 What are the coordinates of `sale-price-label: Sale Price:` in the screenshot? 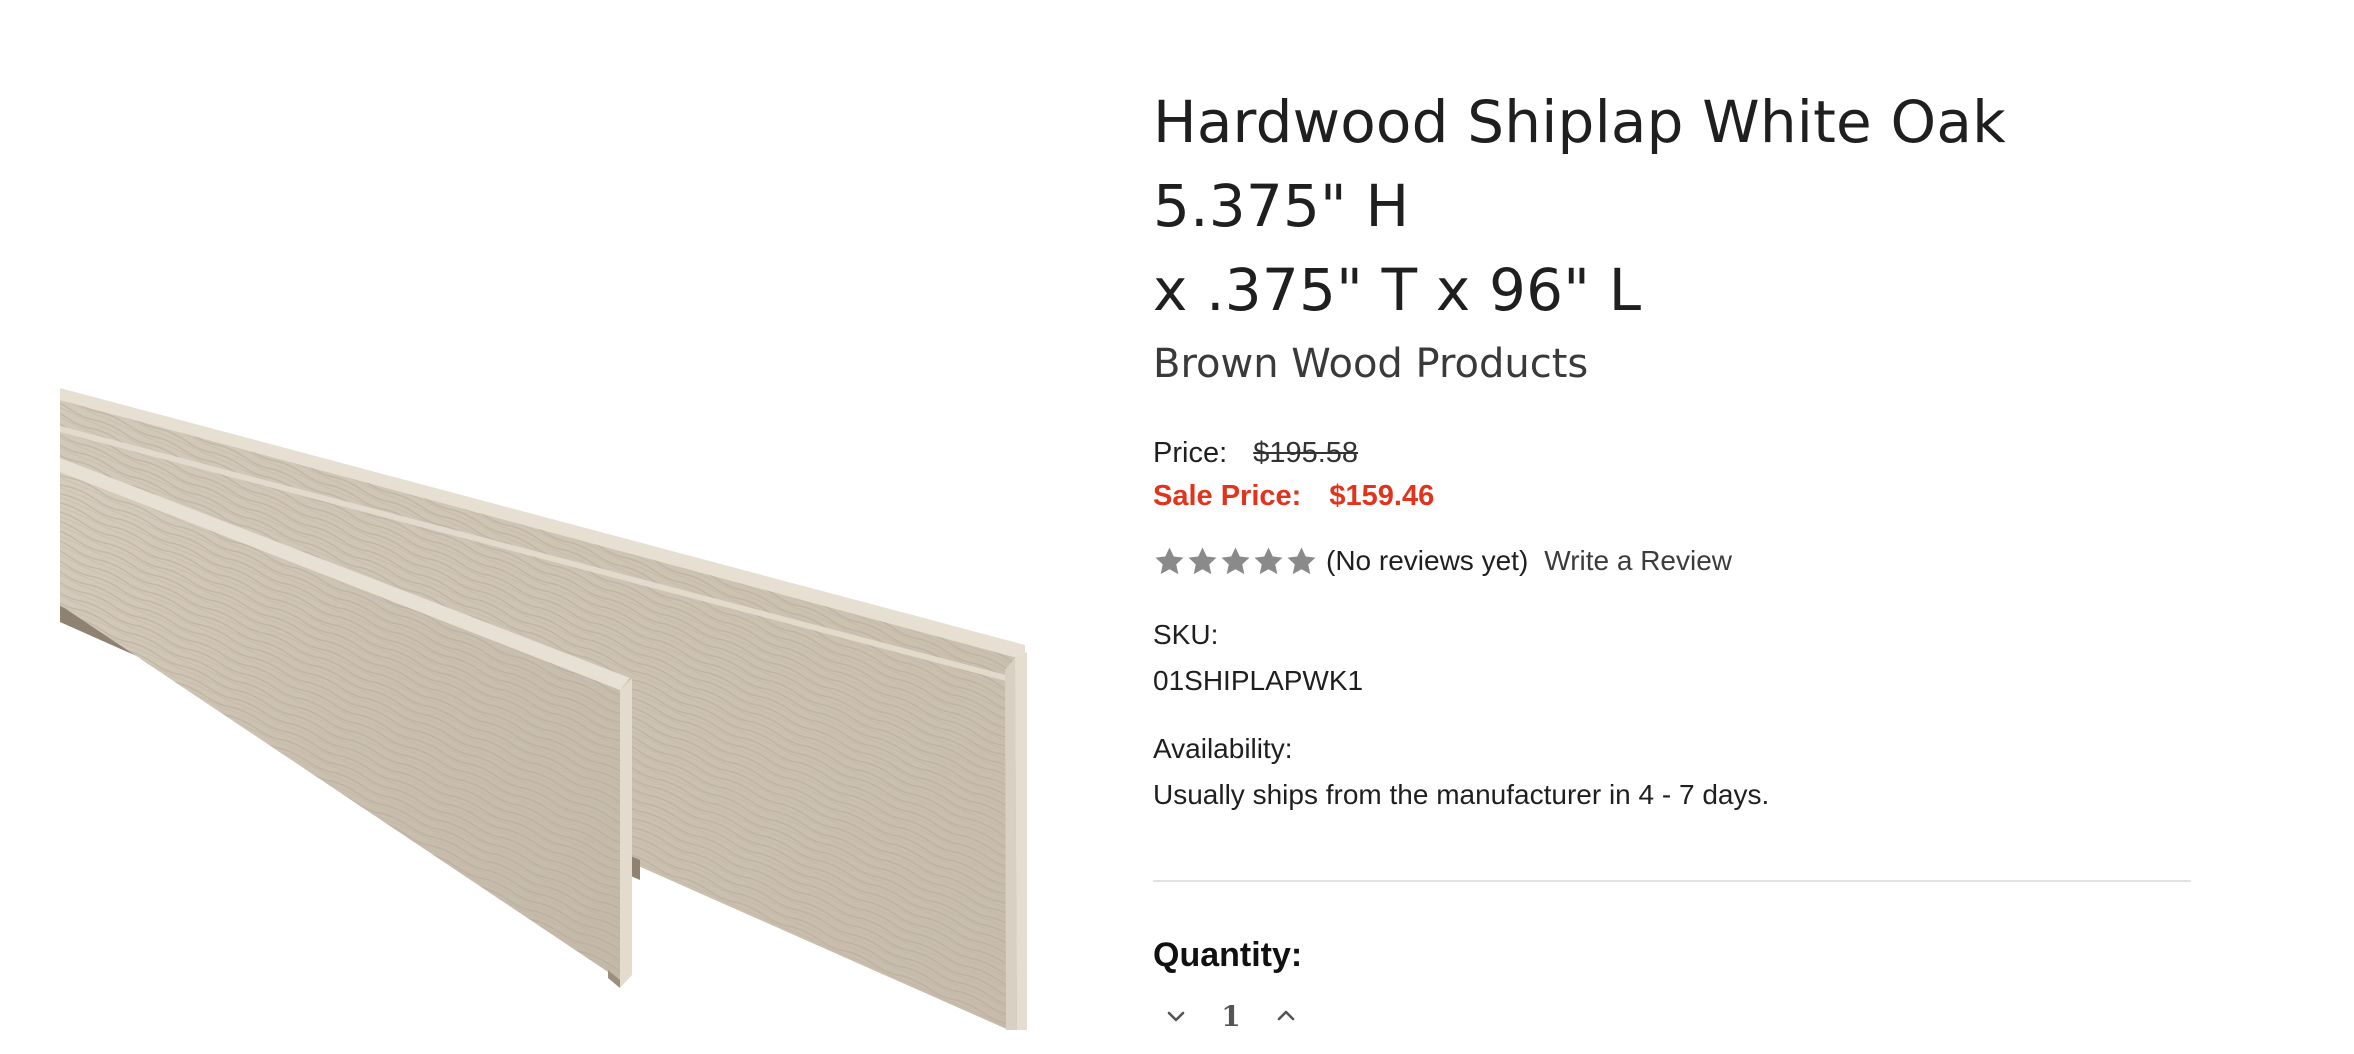 It's located at (1227, 496).